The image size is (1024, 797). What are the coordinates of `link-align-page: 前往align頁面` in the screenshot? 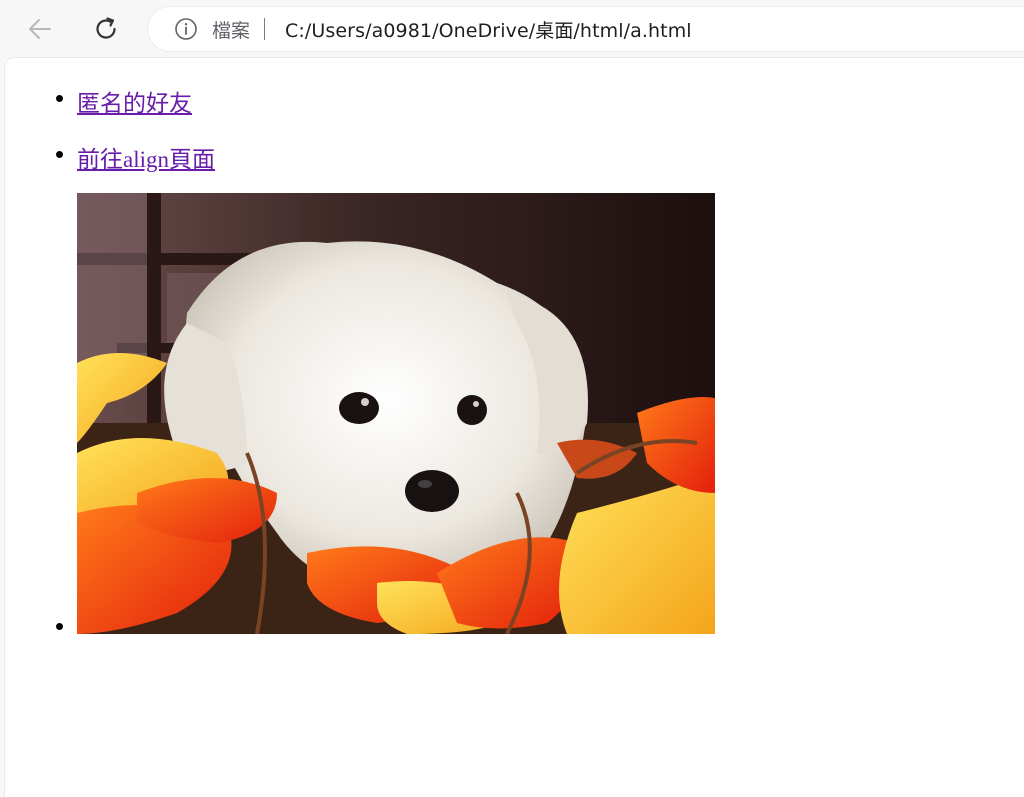 It's located at (146, 157).